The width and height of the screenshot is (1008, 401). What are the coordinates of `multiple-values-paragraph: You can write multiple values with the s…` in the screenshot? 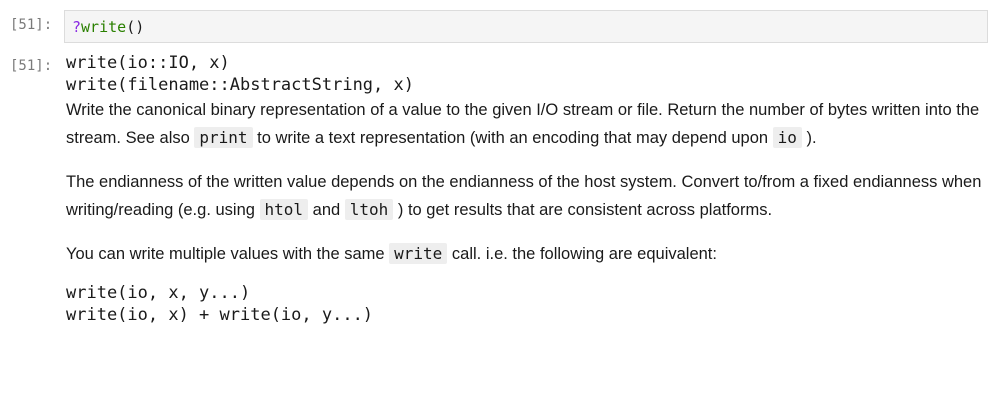 It's located at (526, 254).